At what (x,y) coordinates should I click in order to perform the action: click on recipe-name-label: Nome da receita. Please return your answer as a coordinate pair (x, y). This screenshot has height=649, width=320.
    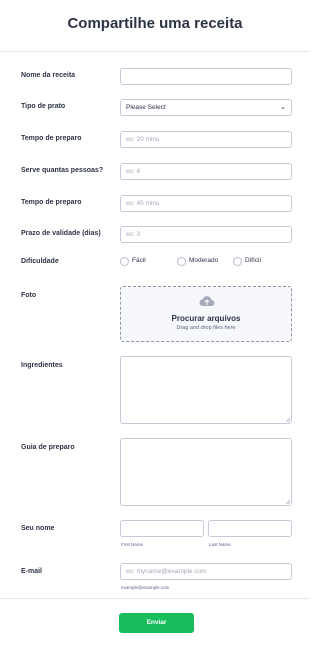
    Looking at the image, I should click on (48, 75).